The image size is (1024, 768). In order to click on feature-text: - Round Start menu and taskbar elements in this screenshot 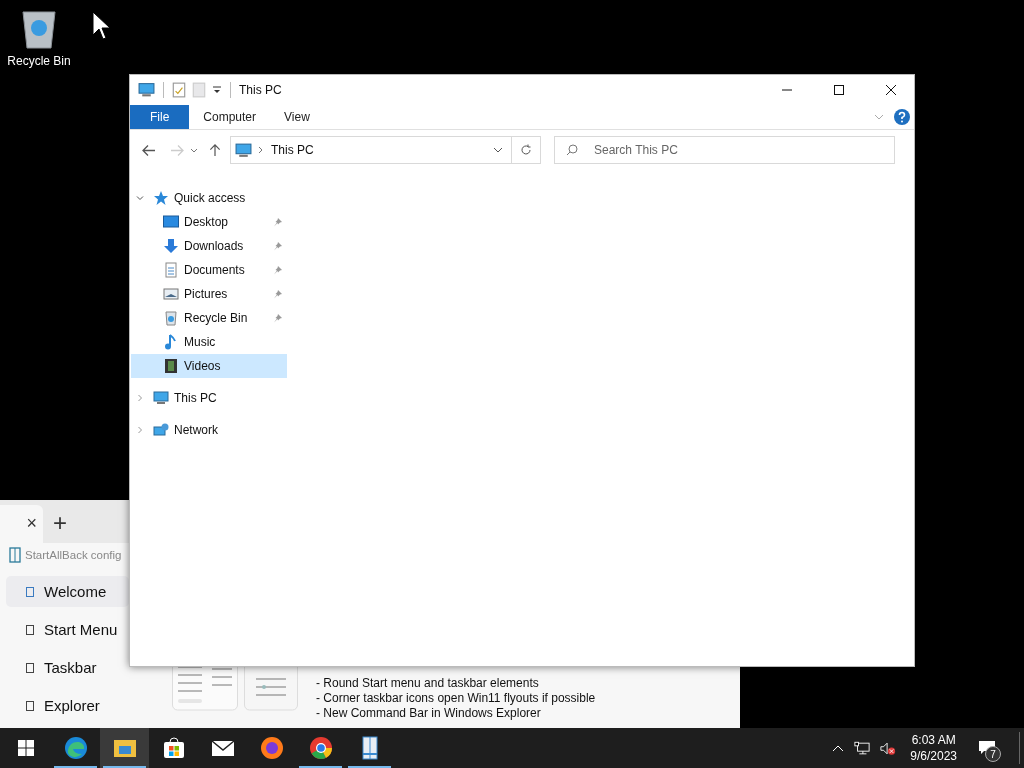, I will do `click(428, 683)`.